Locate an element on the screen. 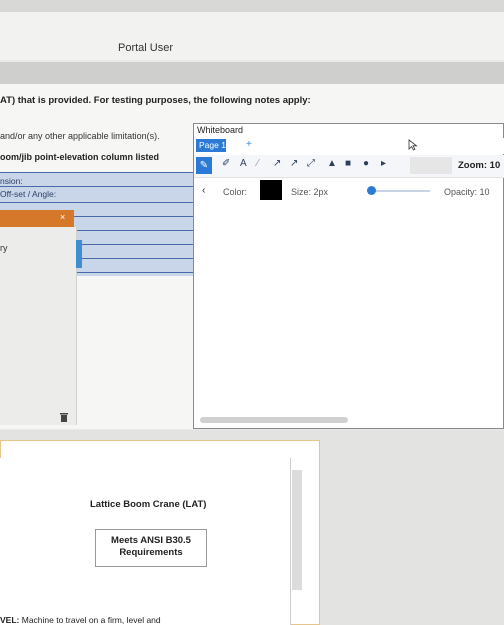 Image resolution: width=504 pixels, height=625 pixels. ansi-requirements-box: Meets ANSI B30.5 Requirements is located at coordinates (151, 548).